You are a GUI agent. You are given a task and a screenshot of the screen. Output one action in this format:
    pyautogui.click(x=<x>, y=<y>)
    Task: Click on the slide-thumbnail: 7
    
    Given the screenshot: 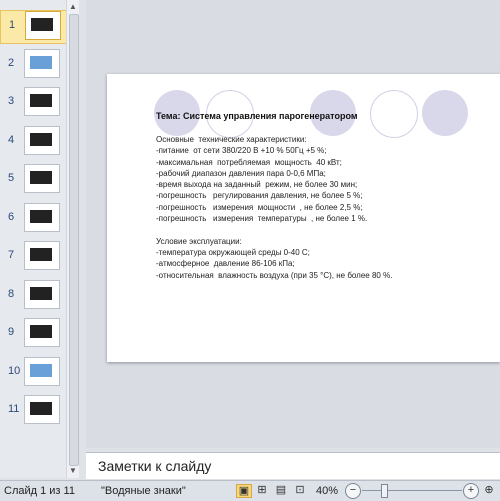 What is the action you would take?
    pyautogui.click(x=33, y=257)
    